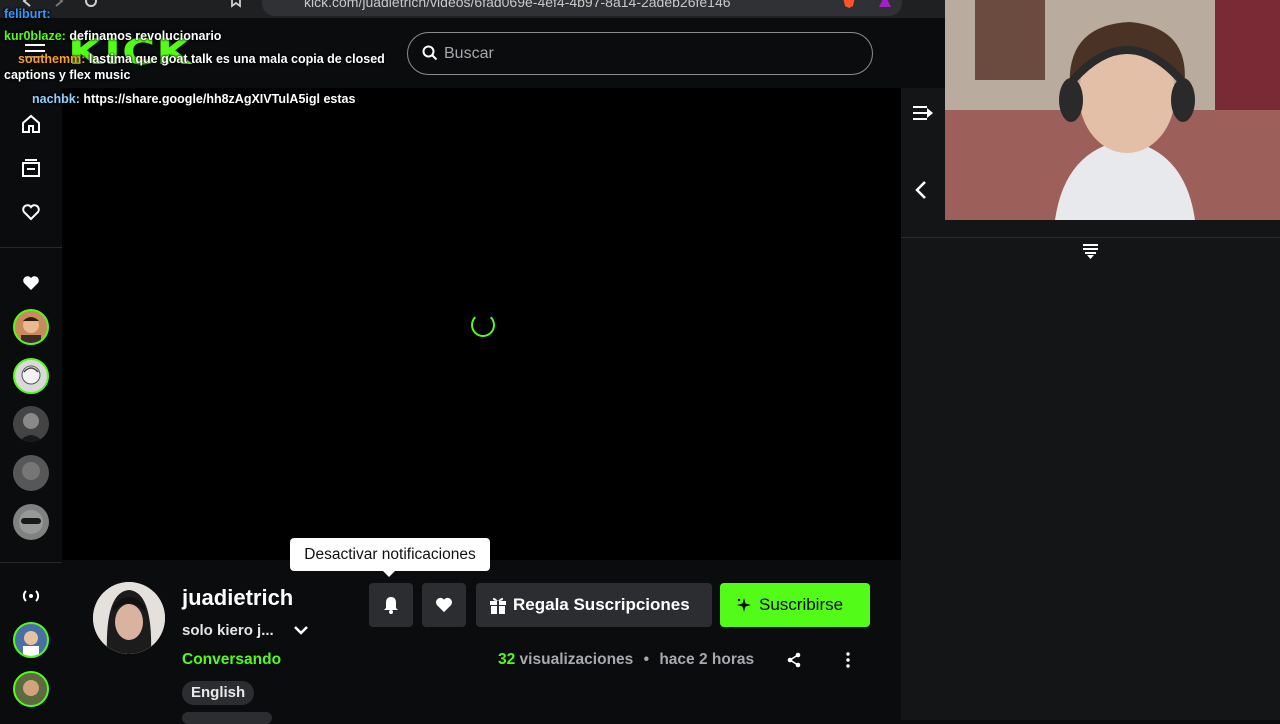  I want to click on views-count: 32, so click(507, 659).